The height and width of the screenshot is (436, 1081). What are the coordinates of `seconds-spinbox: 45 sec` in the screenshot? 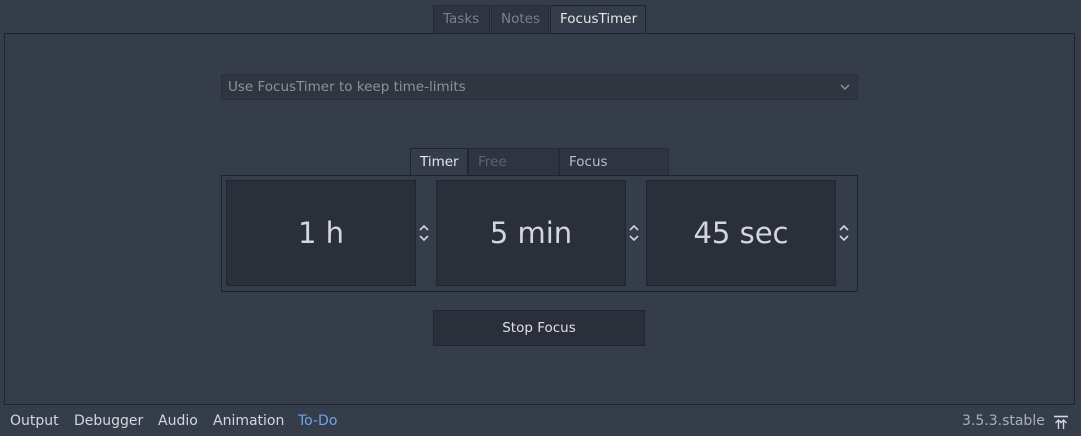 It's located at (741, 233).